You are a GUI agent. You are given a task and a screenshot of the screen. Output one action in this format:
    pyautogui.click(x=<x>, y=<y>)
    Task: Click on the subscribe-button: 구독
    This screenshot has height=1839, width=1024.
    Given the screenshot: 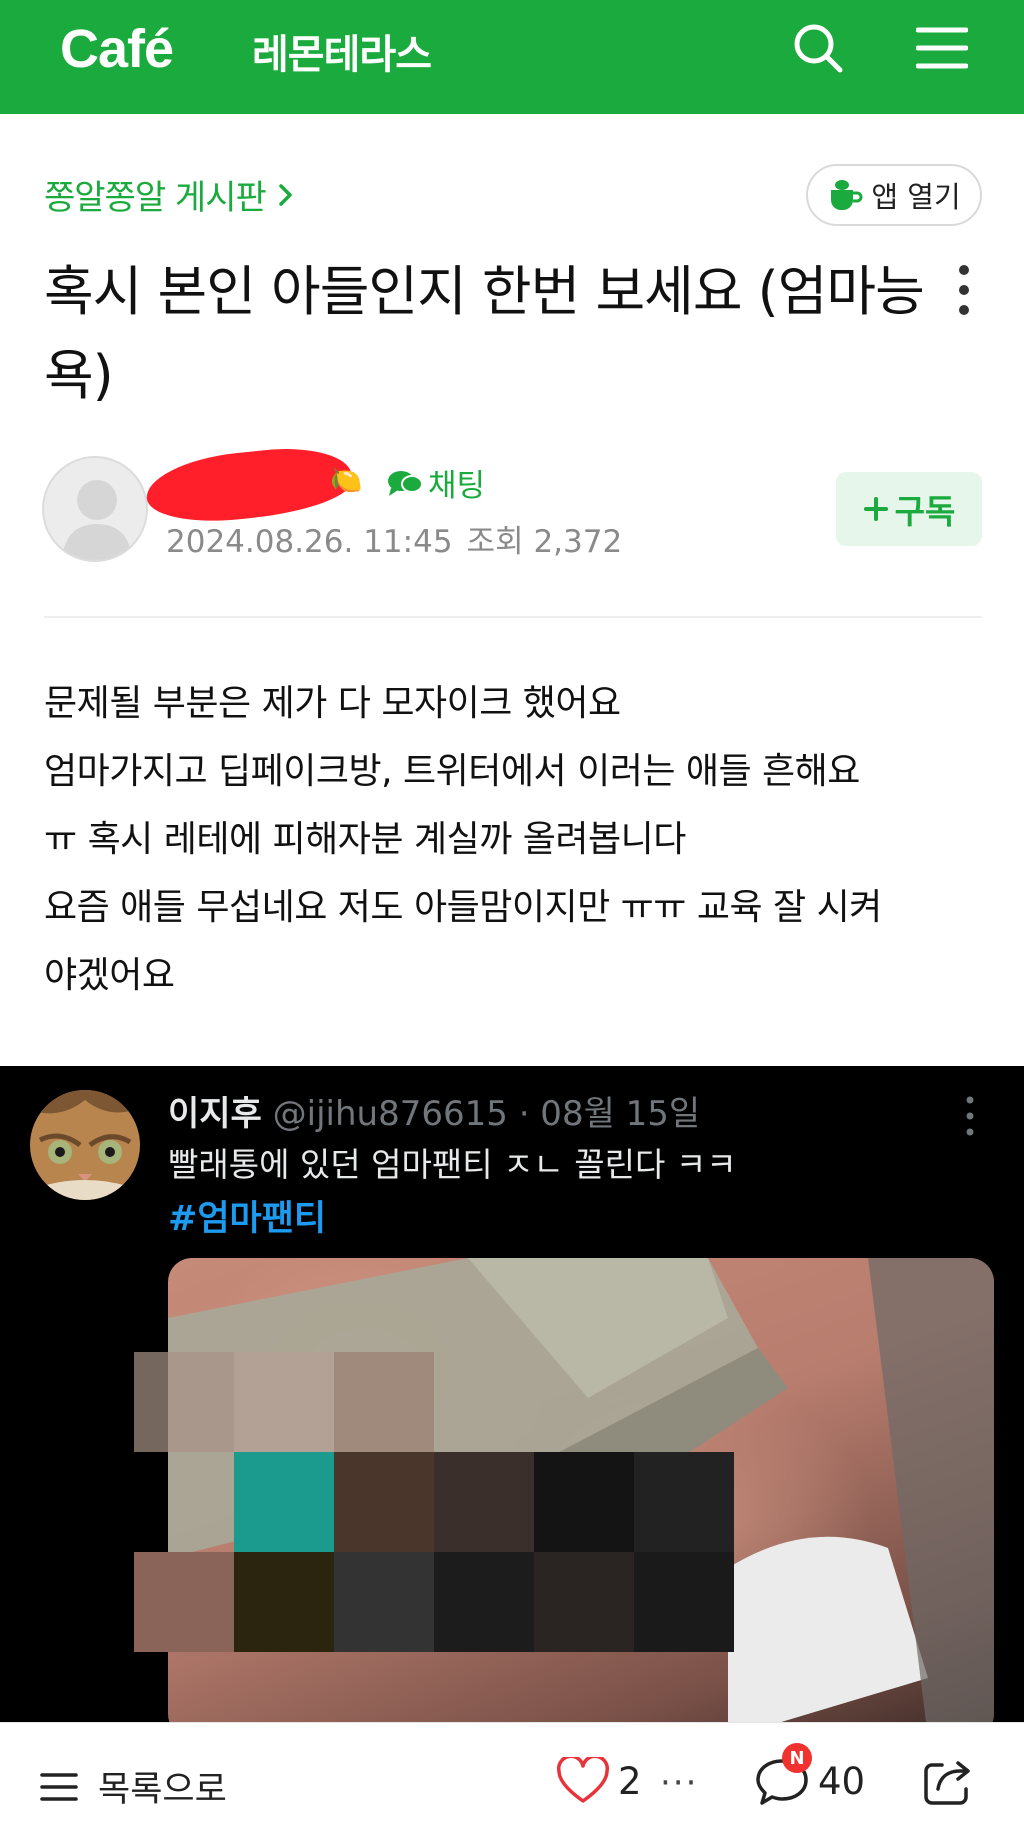 What is the action you would take?
    pyautogui.click(x=909, y=509)
    